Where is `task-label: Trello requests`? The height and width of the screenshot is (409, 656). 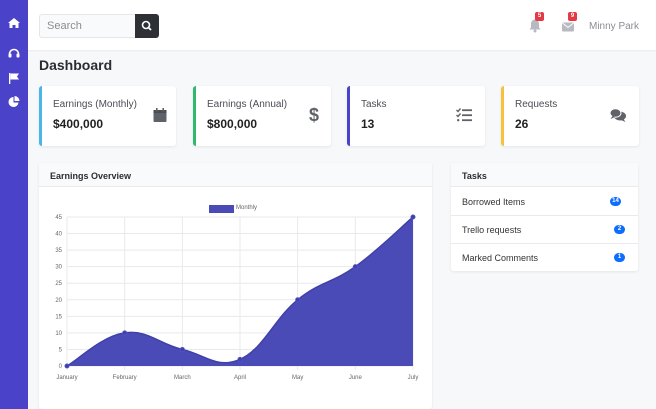
task-label: Trello requests is located at coordinates (492, 230).